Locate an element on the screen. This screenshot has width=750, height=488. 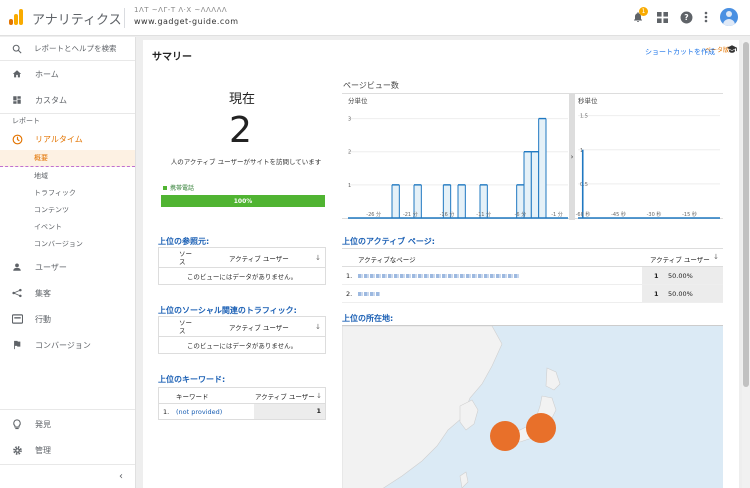
sidebar-item-discover: 発見 is located at coordinates (67, 424).